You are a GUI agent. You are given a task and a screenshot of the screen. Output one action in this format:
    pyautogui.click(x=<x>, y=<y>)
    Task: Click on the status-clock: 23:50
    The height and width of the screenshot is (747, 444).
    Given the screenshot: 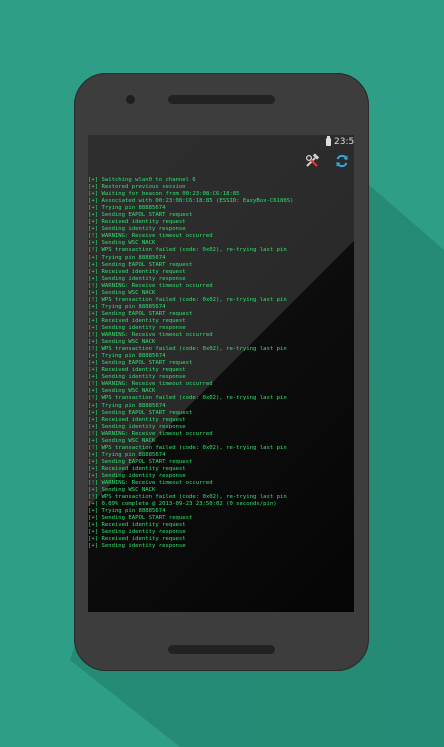 What is the action you would take?
    pyautogui.click(x=344, y=142)
    